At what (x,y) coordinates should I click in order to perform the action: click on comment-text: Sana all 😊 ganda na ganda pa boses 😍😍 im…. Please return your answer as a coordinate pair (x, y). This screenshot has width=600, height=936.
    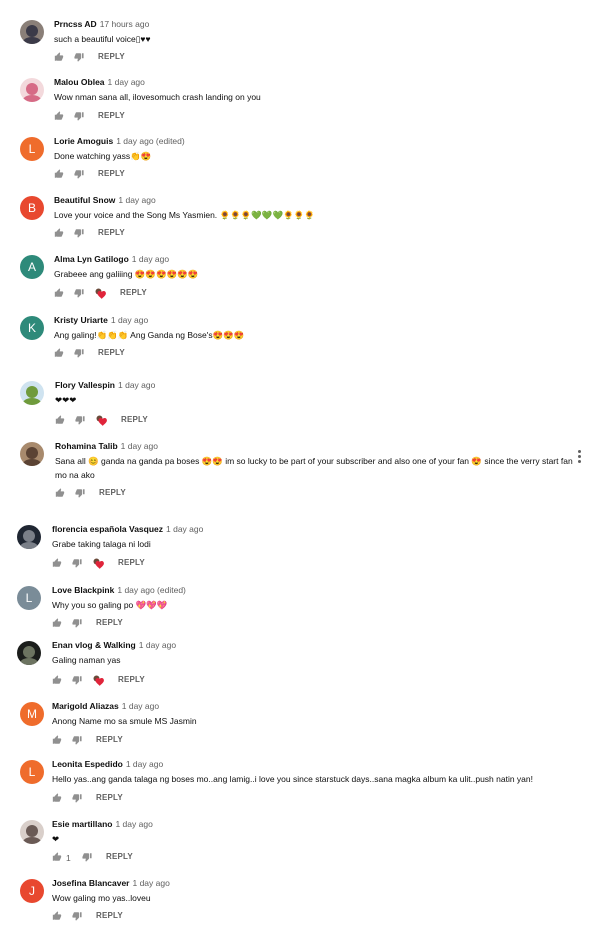
    Looking at the image, I should click on (314, 468).